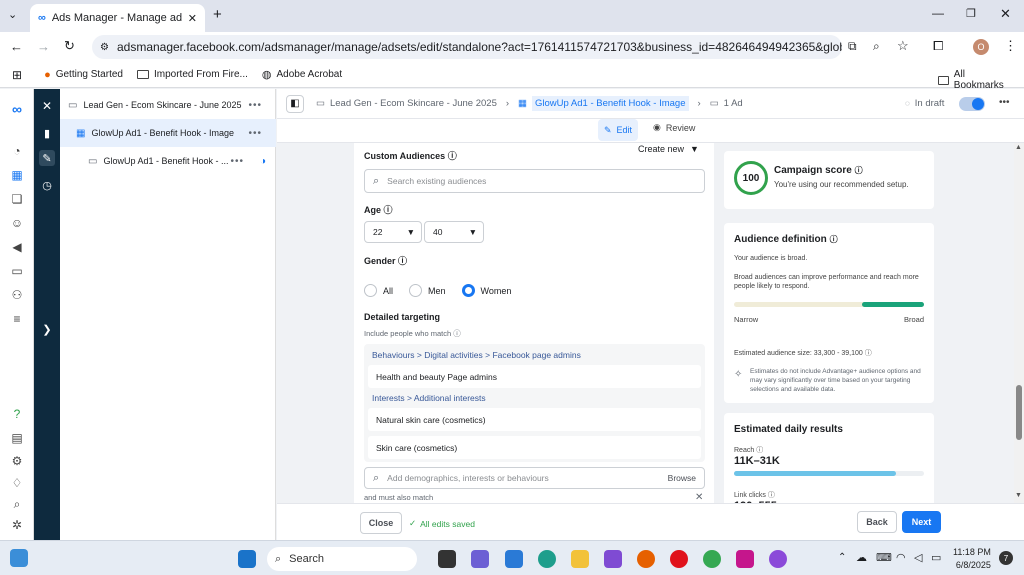 The width and height of the screenshot is (1024, 575). Describe the element at coordinates (674, 127) in the screenshot. I see `tab-review: ◉ Review` at that location.